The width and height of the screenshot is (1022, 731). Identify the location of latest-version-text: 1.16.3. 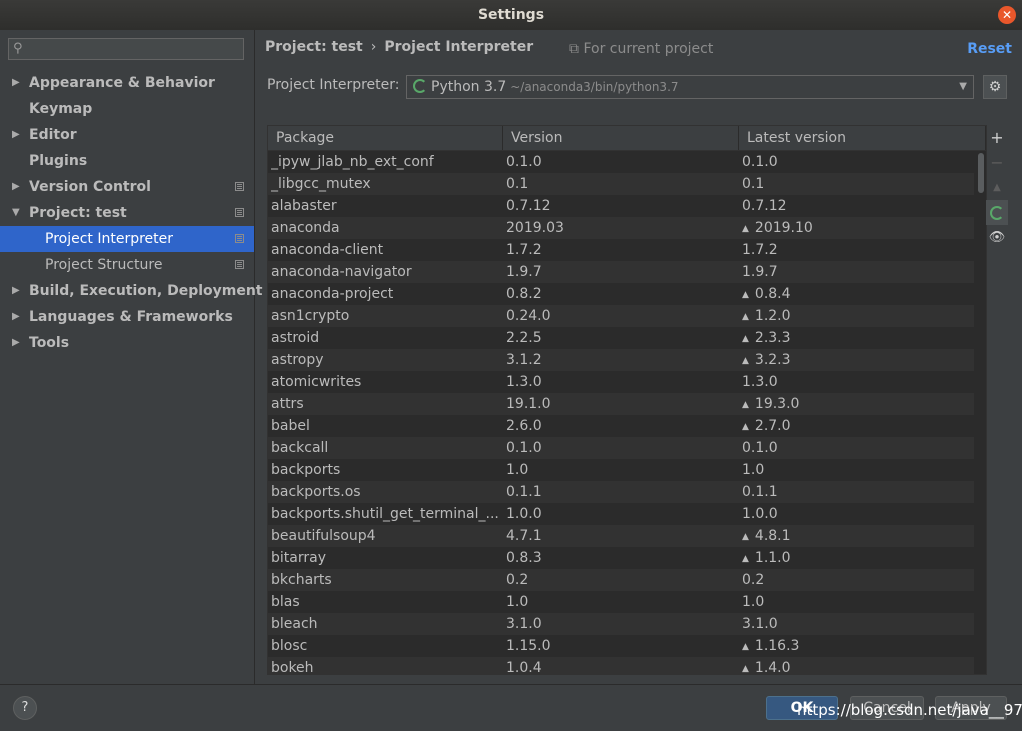
(777, 646).